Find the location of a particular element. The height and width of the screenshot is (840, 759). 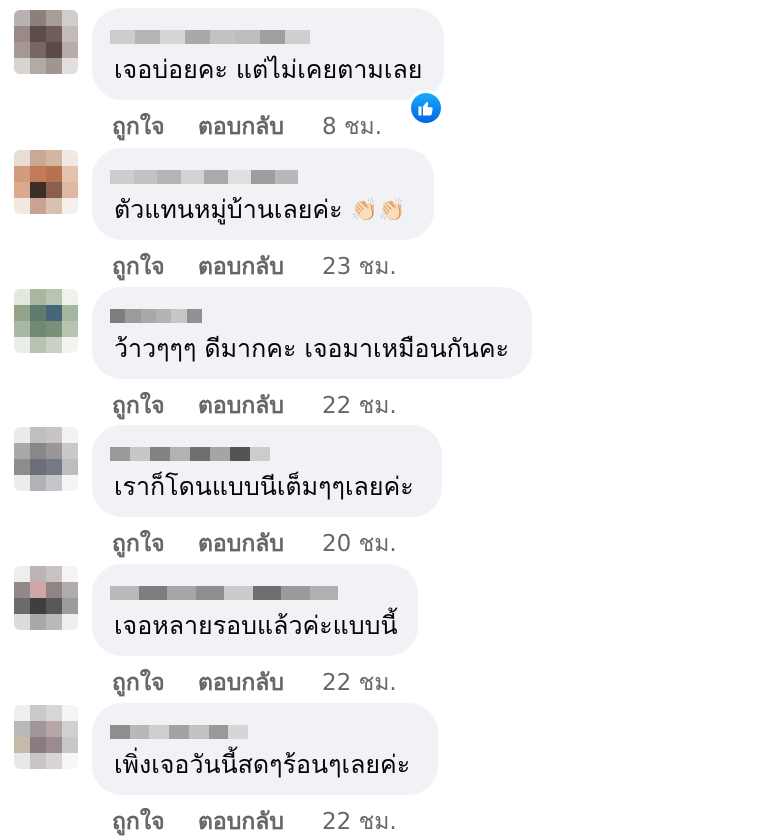

comment-timestamp: 20 ชม. is located at coordinates (359, 544).